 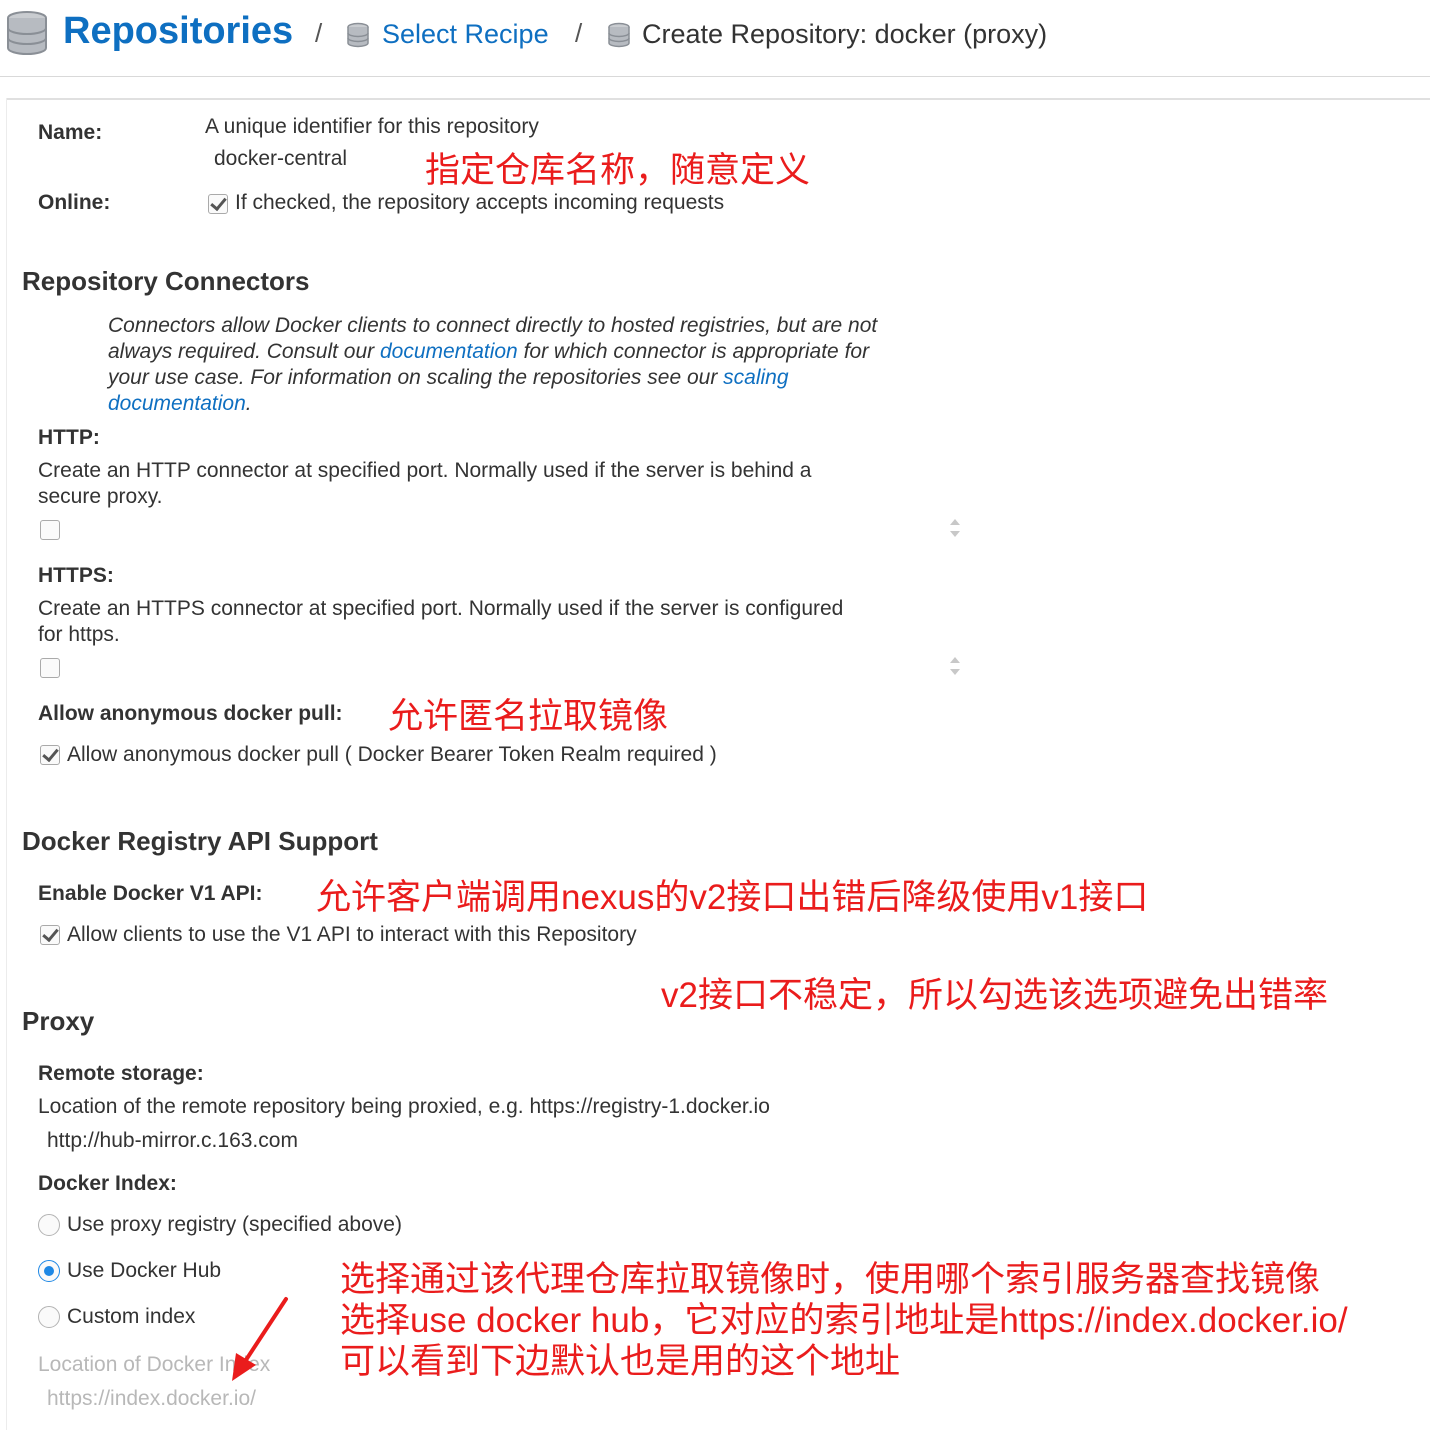 I want to click on http-label: HTTP:, so click(x=69, y=437).